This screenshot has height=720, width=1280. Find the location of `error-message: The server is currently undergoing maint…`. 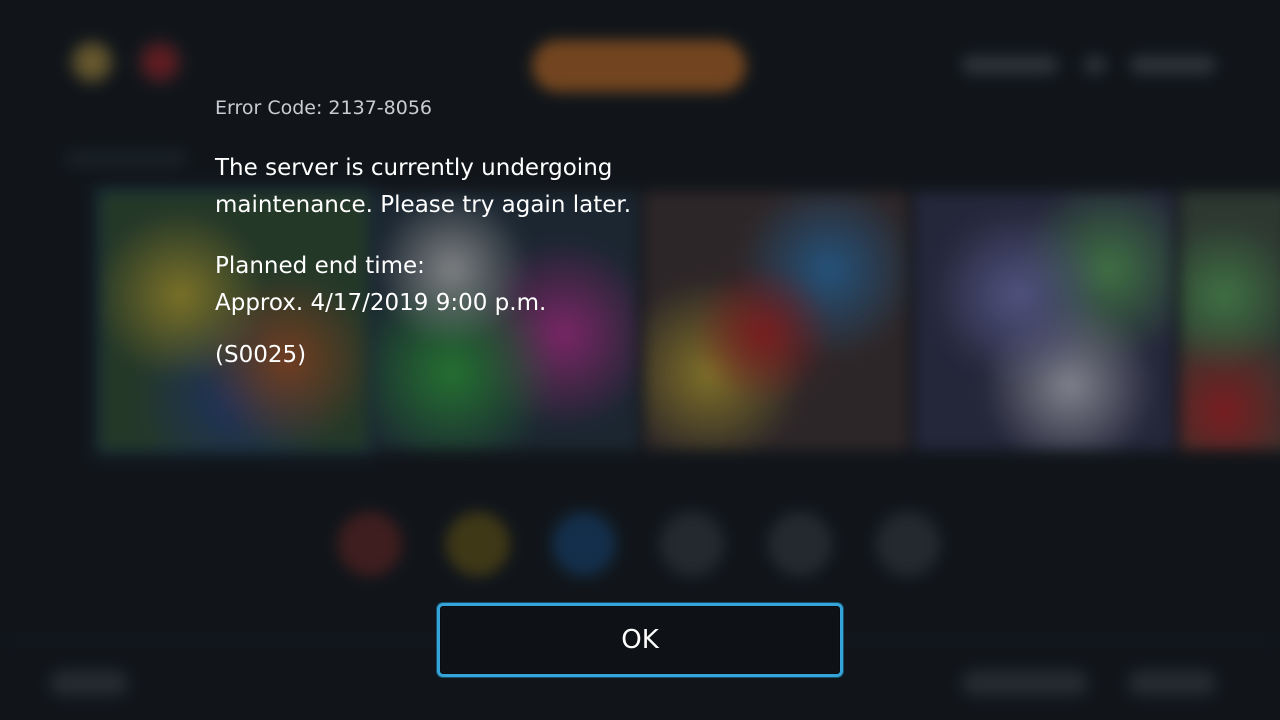

error-message: The server is currently undergoing maint… is located at coordinates (525, 187).